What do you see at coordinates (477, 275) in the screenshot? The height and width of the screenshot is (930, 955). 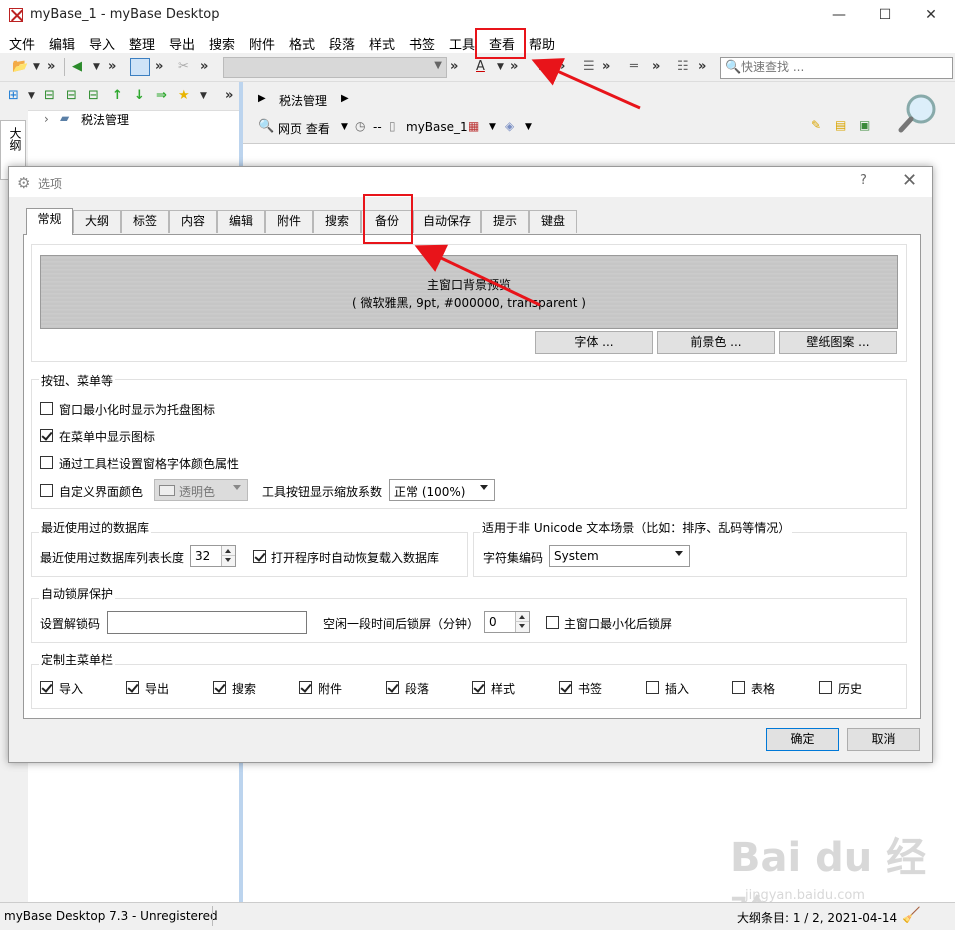 I see `arrow-to-backup-tab` at bounding box center [477, 275].